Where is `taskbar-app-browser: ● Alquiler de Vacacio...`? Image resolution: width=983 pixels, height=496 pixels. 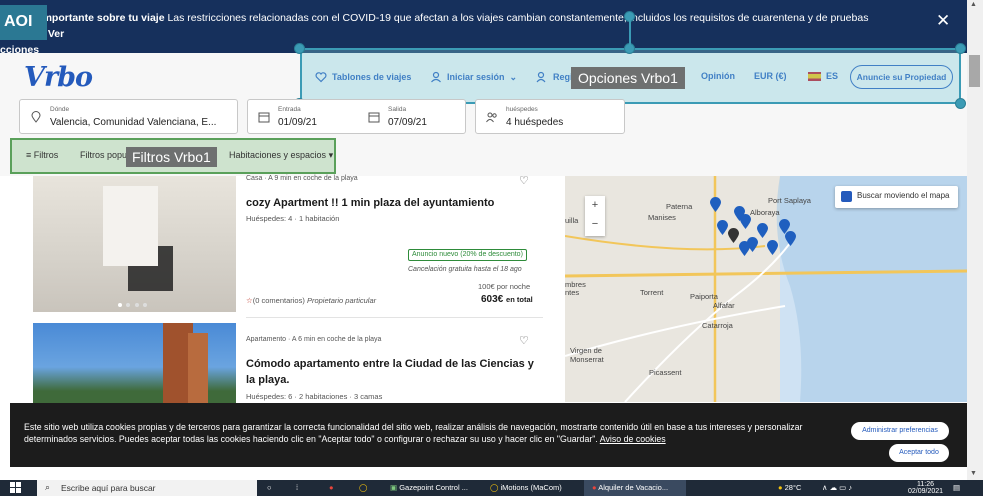
taskbar-app-browser: ● Alquiler de Vacacio... is located at coordinates (630, 487).